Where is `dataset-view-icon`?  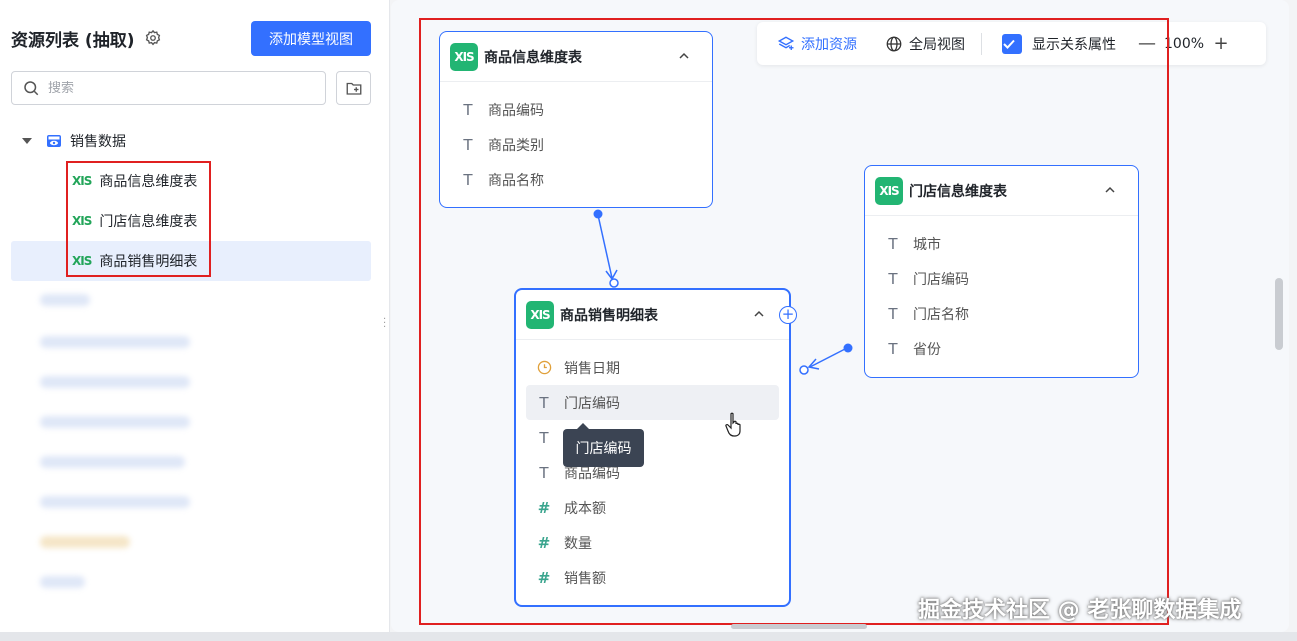
dataset-view-icon is located at coordinates (54, 141).